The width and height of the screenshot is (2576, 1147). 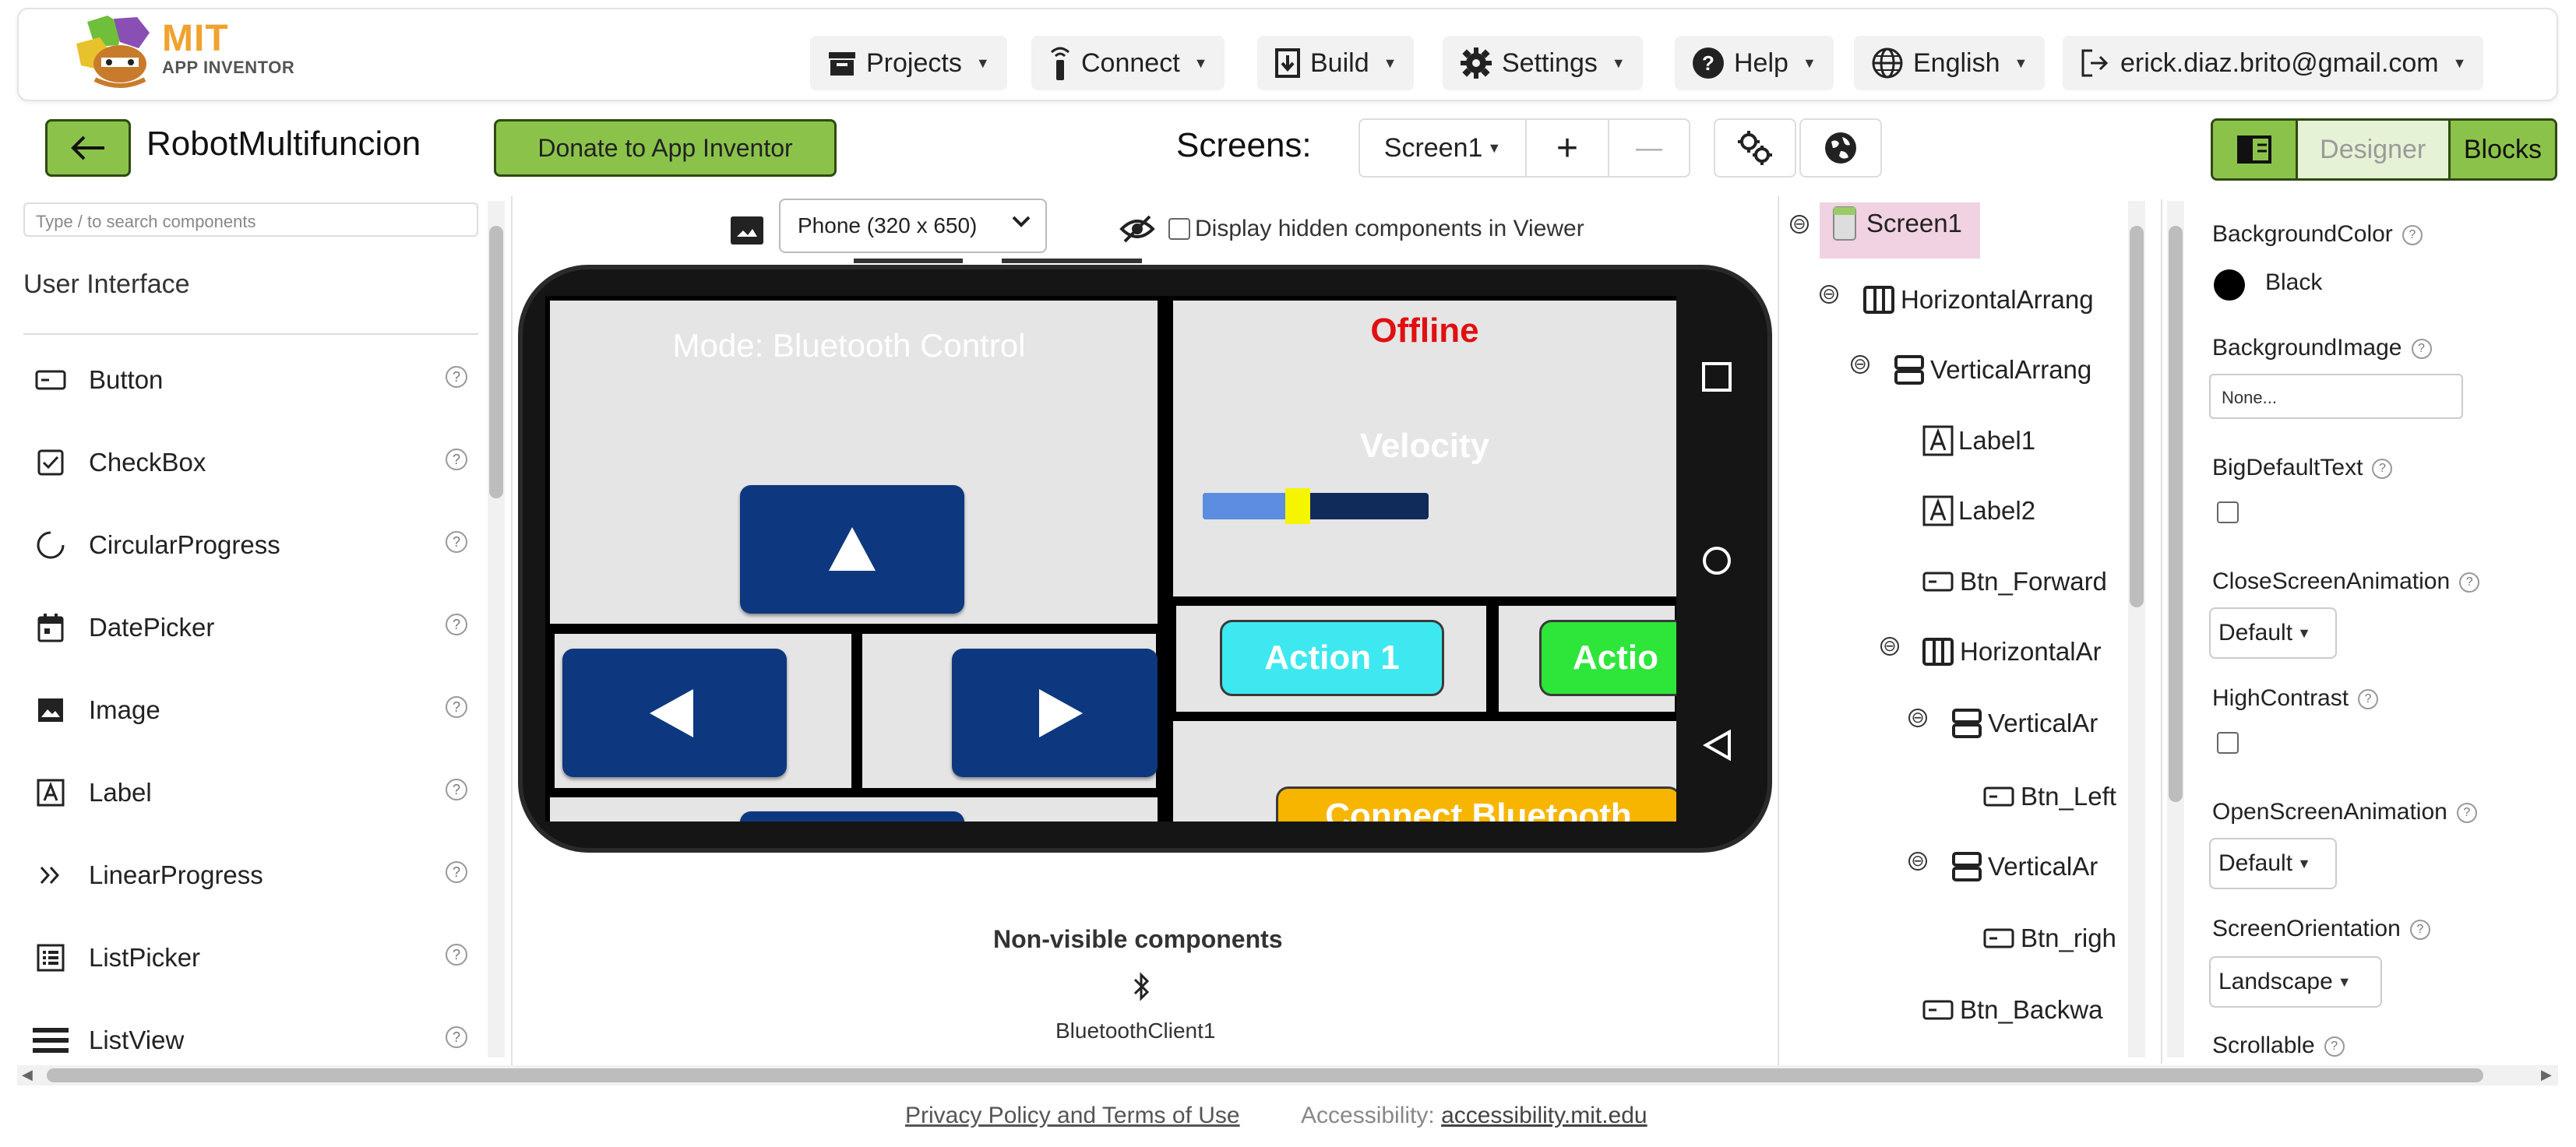 I want to click on palette-item-image: Image ?, so click(x=249, y=710).